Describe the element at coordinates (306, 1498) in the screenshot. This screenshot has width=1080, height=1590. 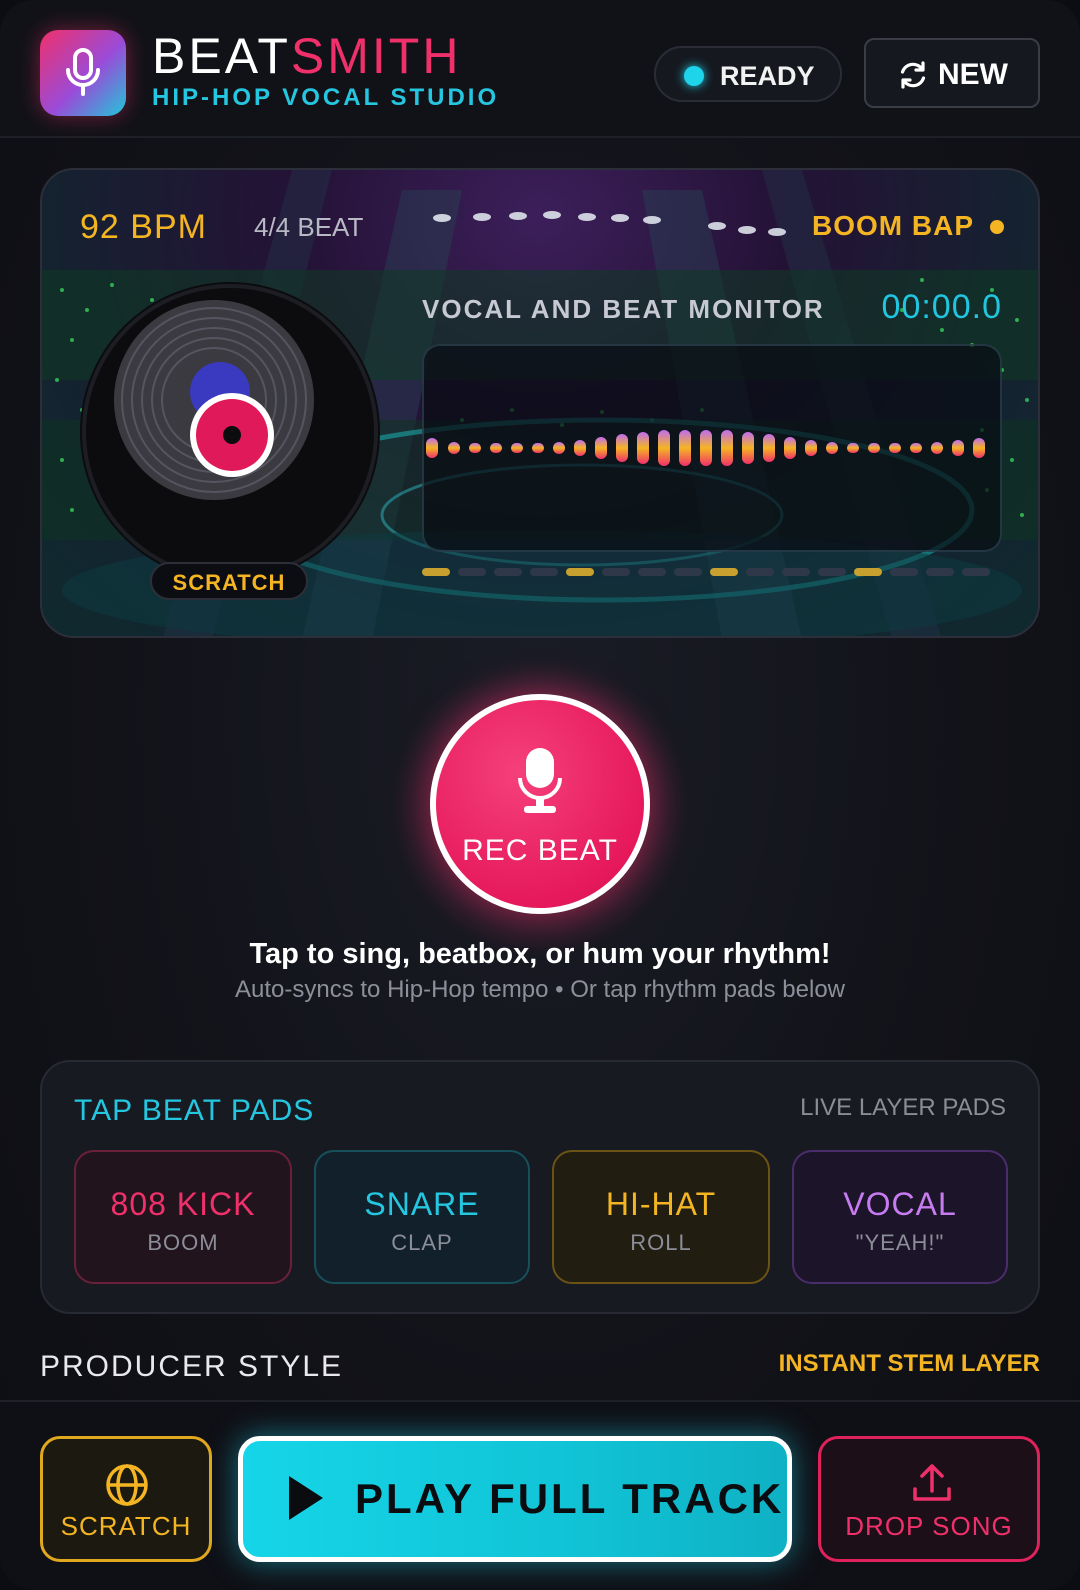
I see `play-icon` at that location.